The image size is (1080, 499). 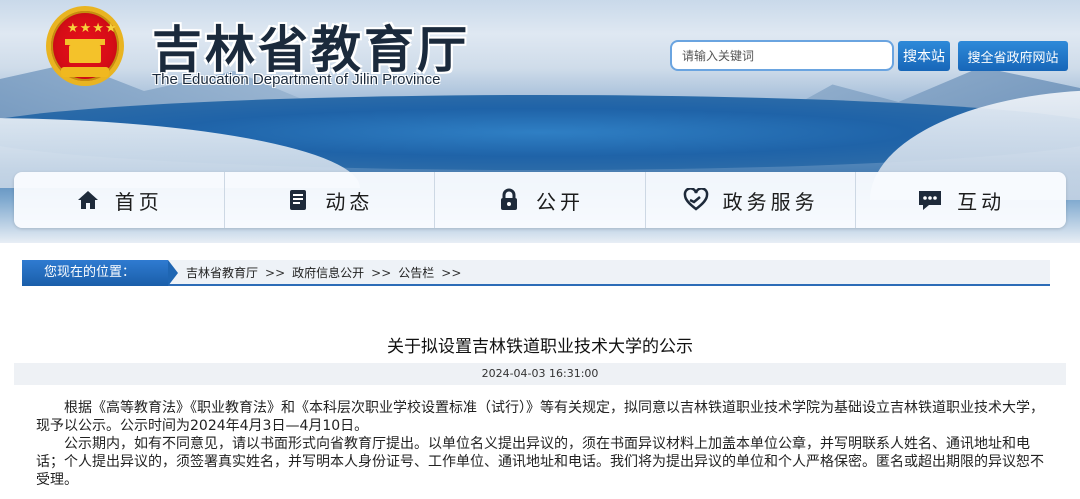 What do you see at coordinates (298, 200) in the screenshot?
I see `document-icon` at bounding box center [298, 200].